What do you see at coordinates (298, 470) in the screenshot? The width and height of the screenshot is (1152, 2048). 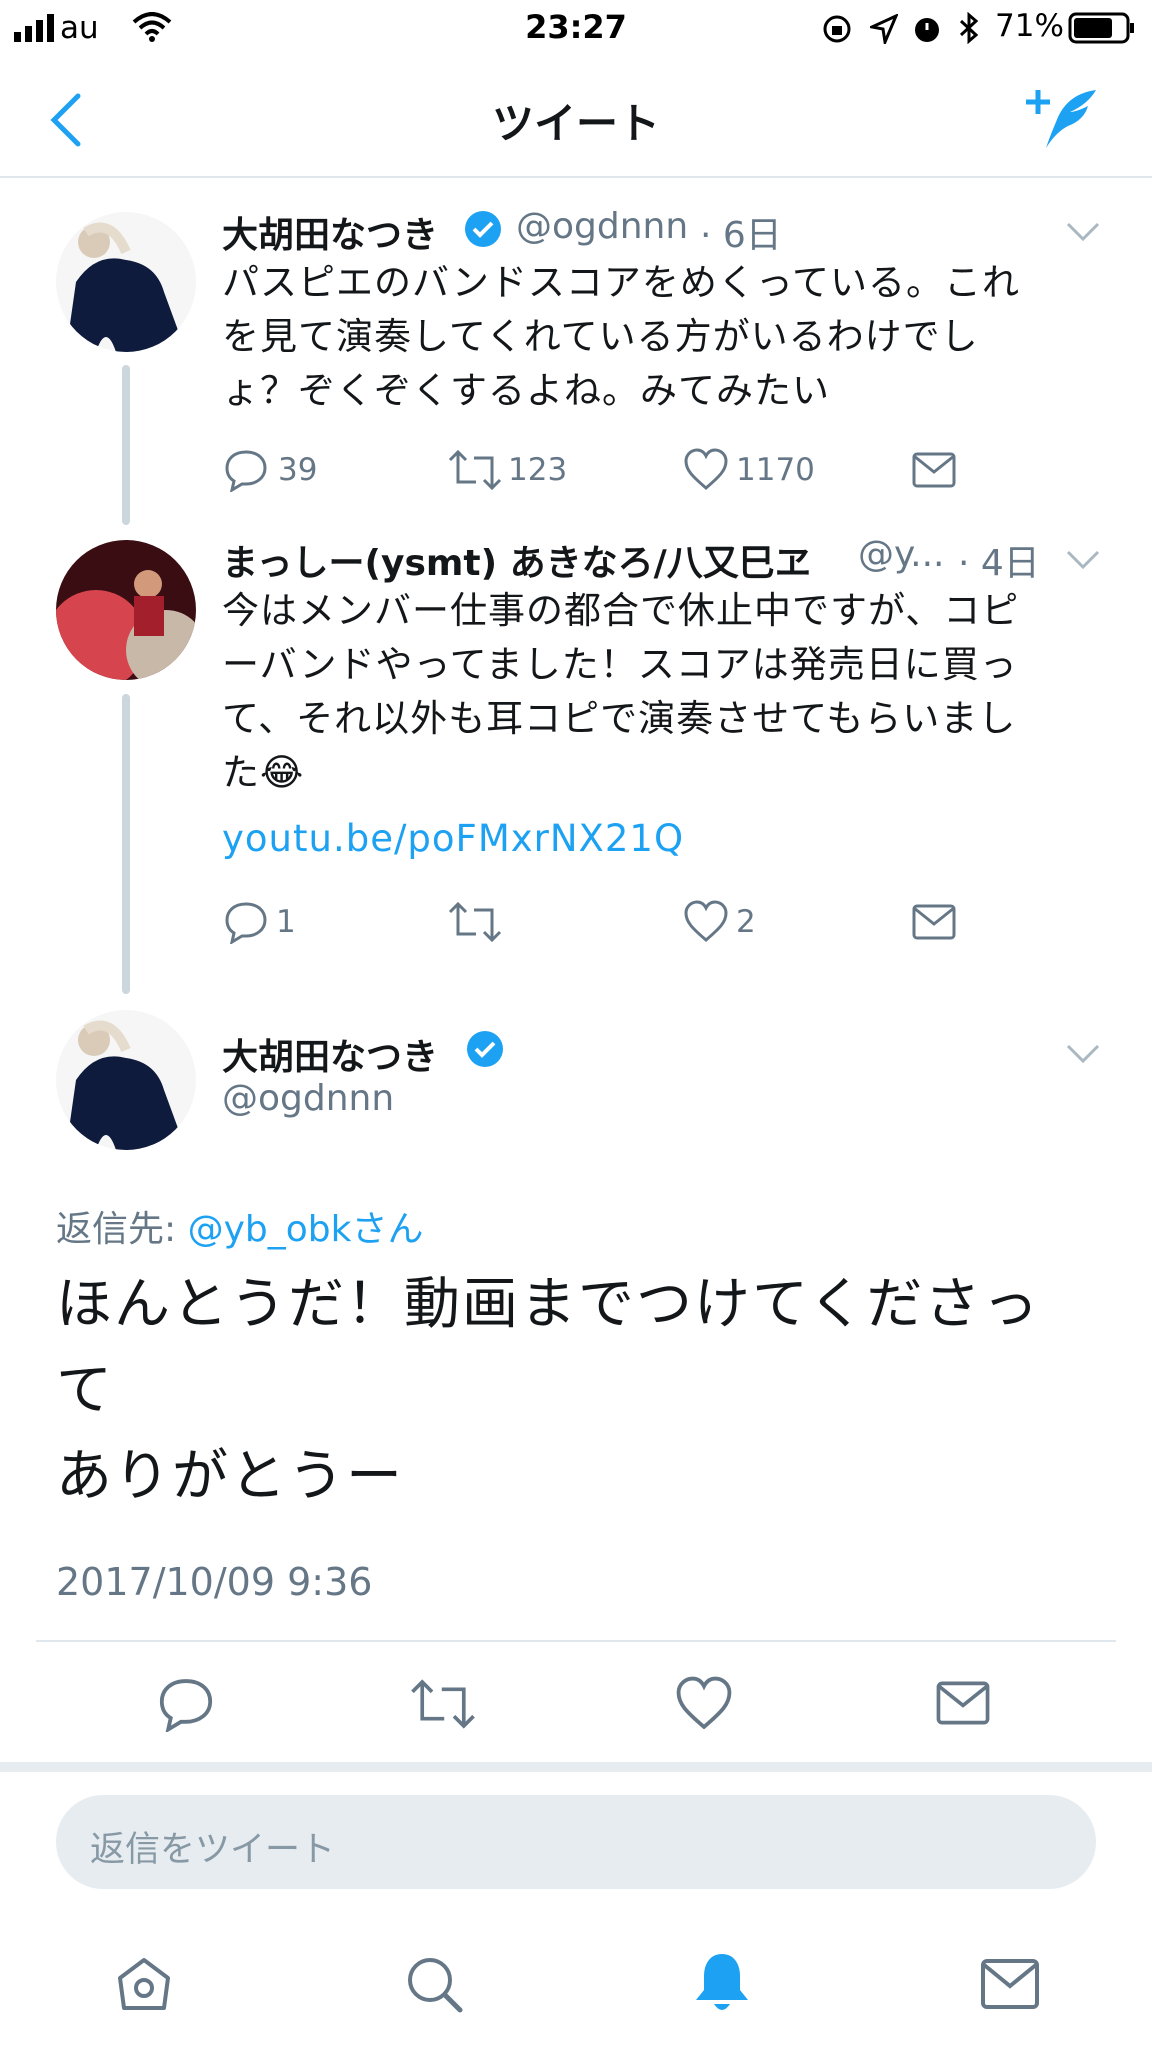 I see `reply-count: 39` at bounding box center [298, 470].